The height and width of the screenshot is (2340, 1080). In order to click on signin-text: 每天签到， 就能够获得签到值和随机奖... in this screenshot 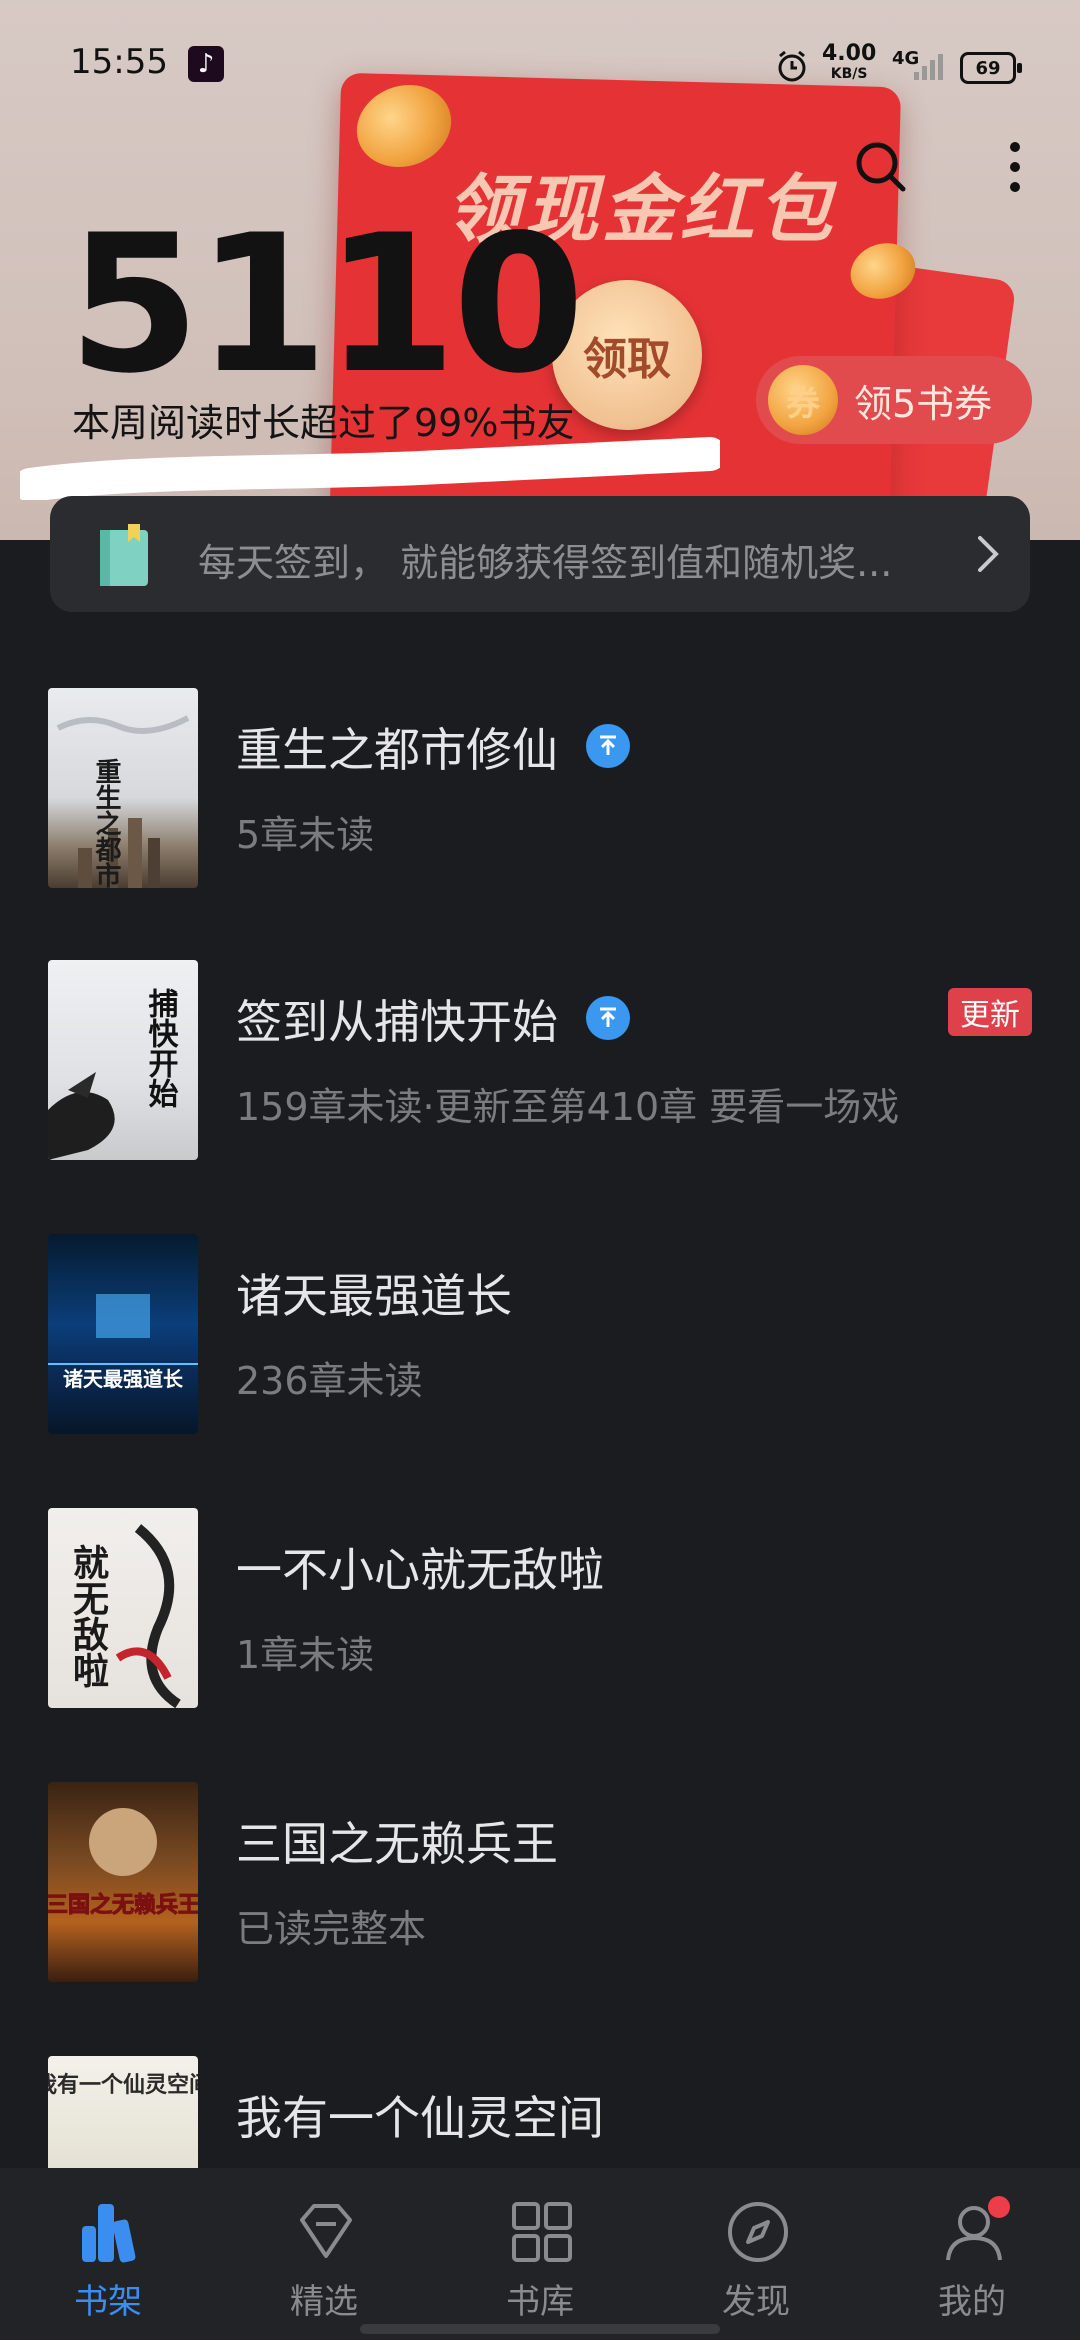, I will do `click(545, 563)`.